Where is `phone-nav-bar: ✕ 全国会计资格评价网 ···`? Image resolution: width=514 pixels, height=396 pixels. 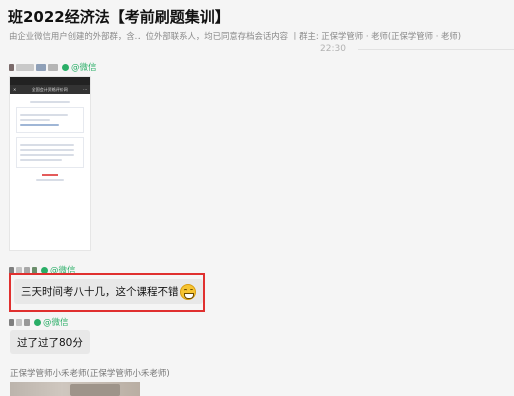
phone-nav-bar: ✕ 全国会计资格评价网 ··· is located at coordinates (50, 89).